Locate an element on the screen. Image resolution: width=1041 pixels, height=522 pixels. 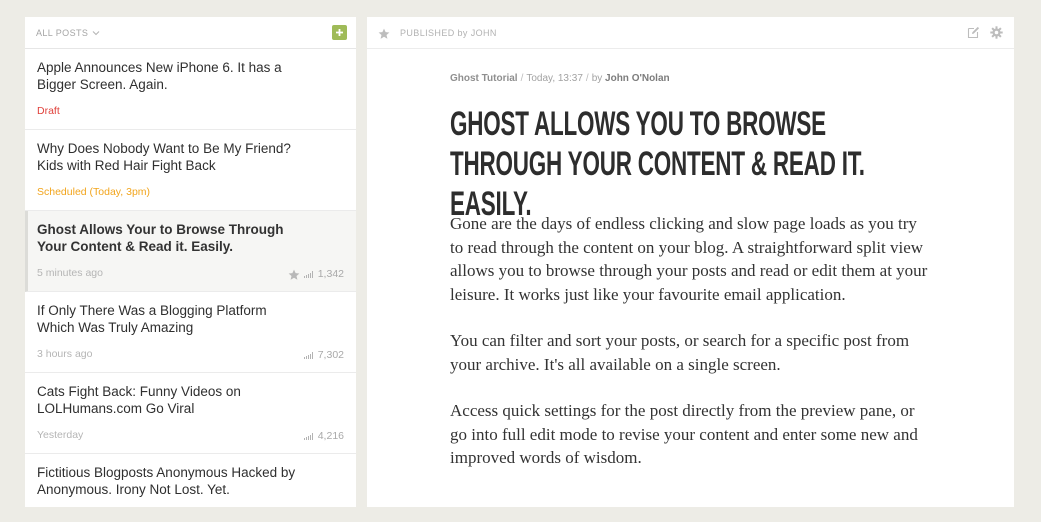
post-status: Draft is located at coordinates (48, 111).